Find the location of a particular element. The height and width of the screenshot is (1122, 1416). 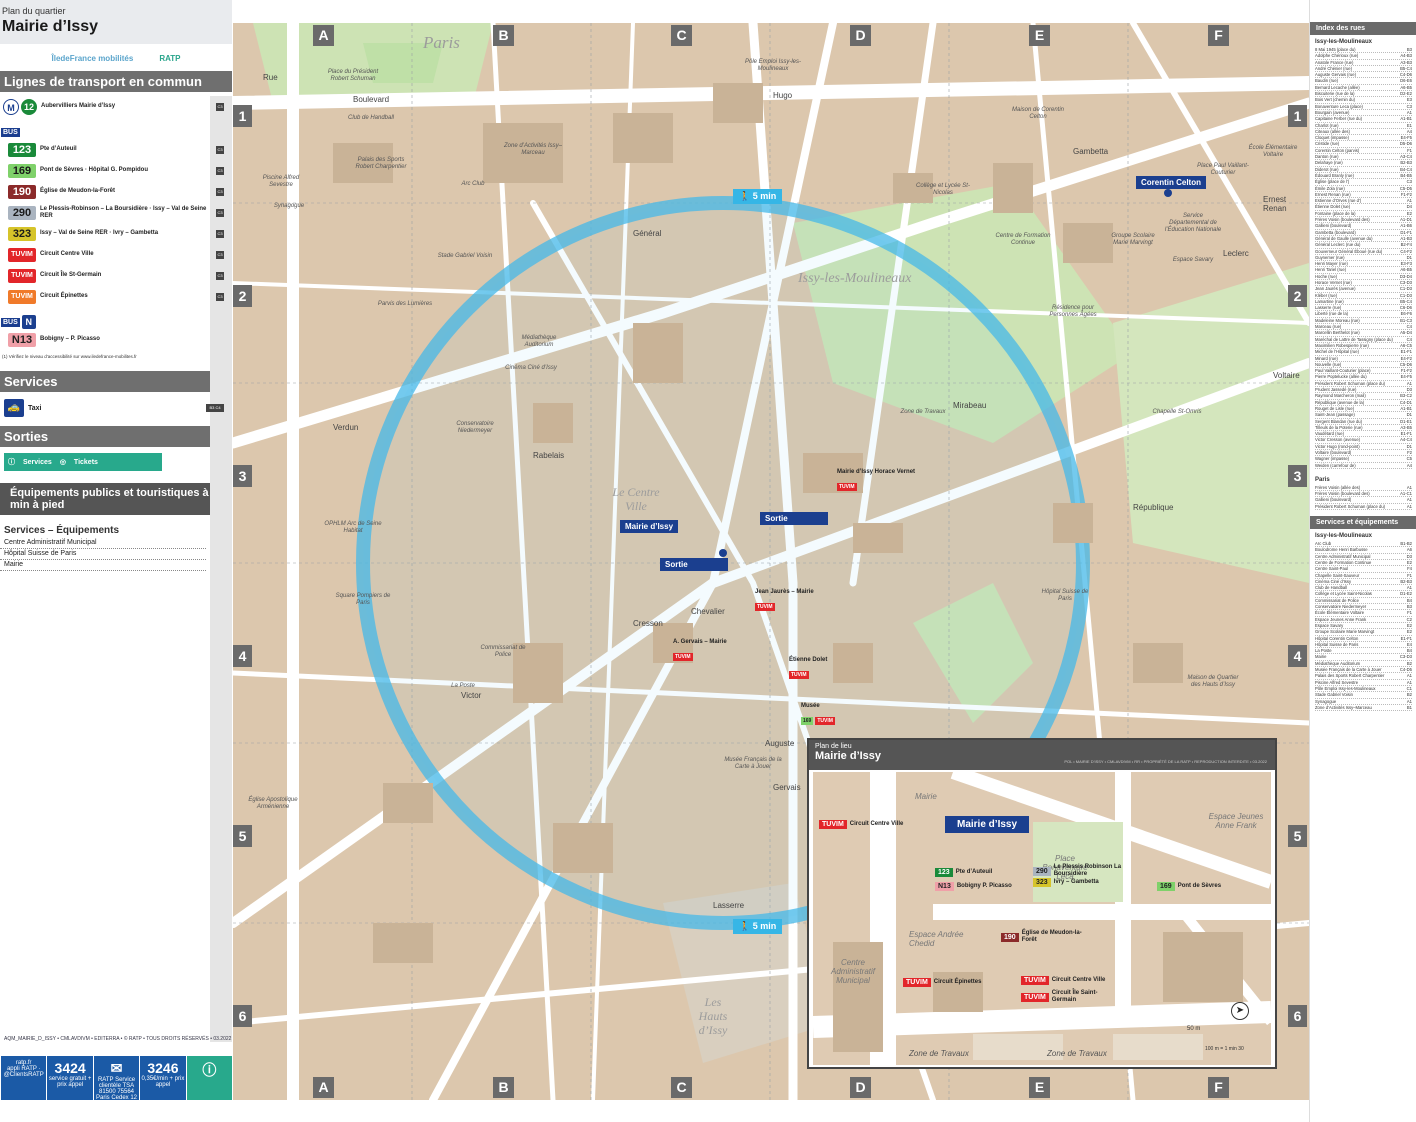

equip-item: Hôpital Suisse de Paris is located at coordinates (103, 554).